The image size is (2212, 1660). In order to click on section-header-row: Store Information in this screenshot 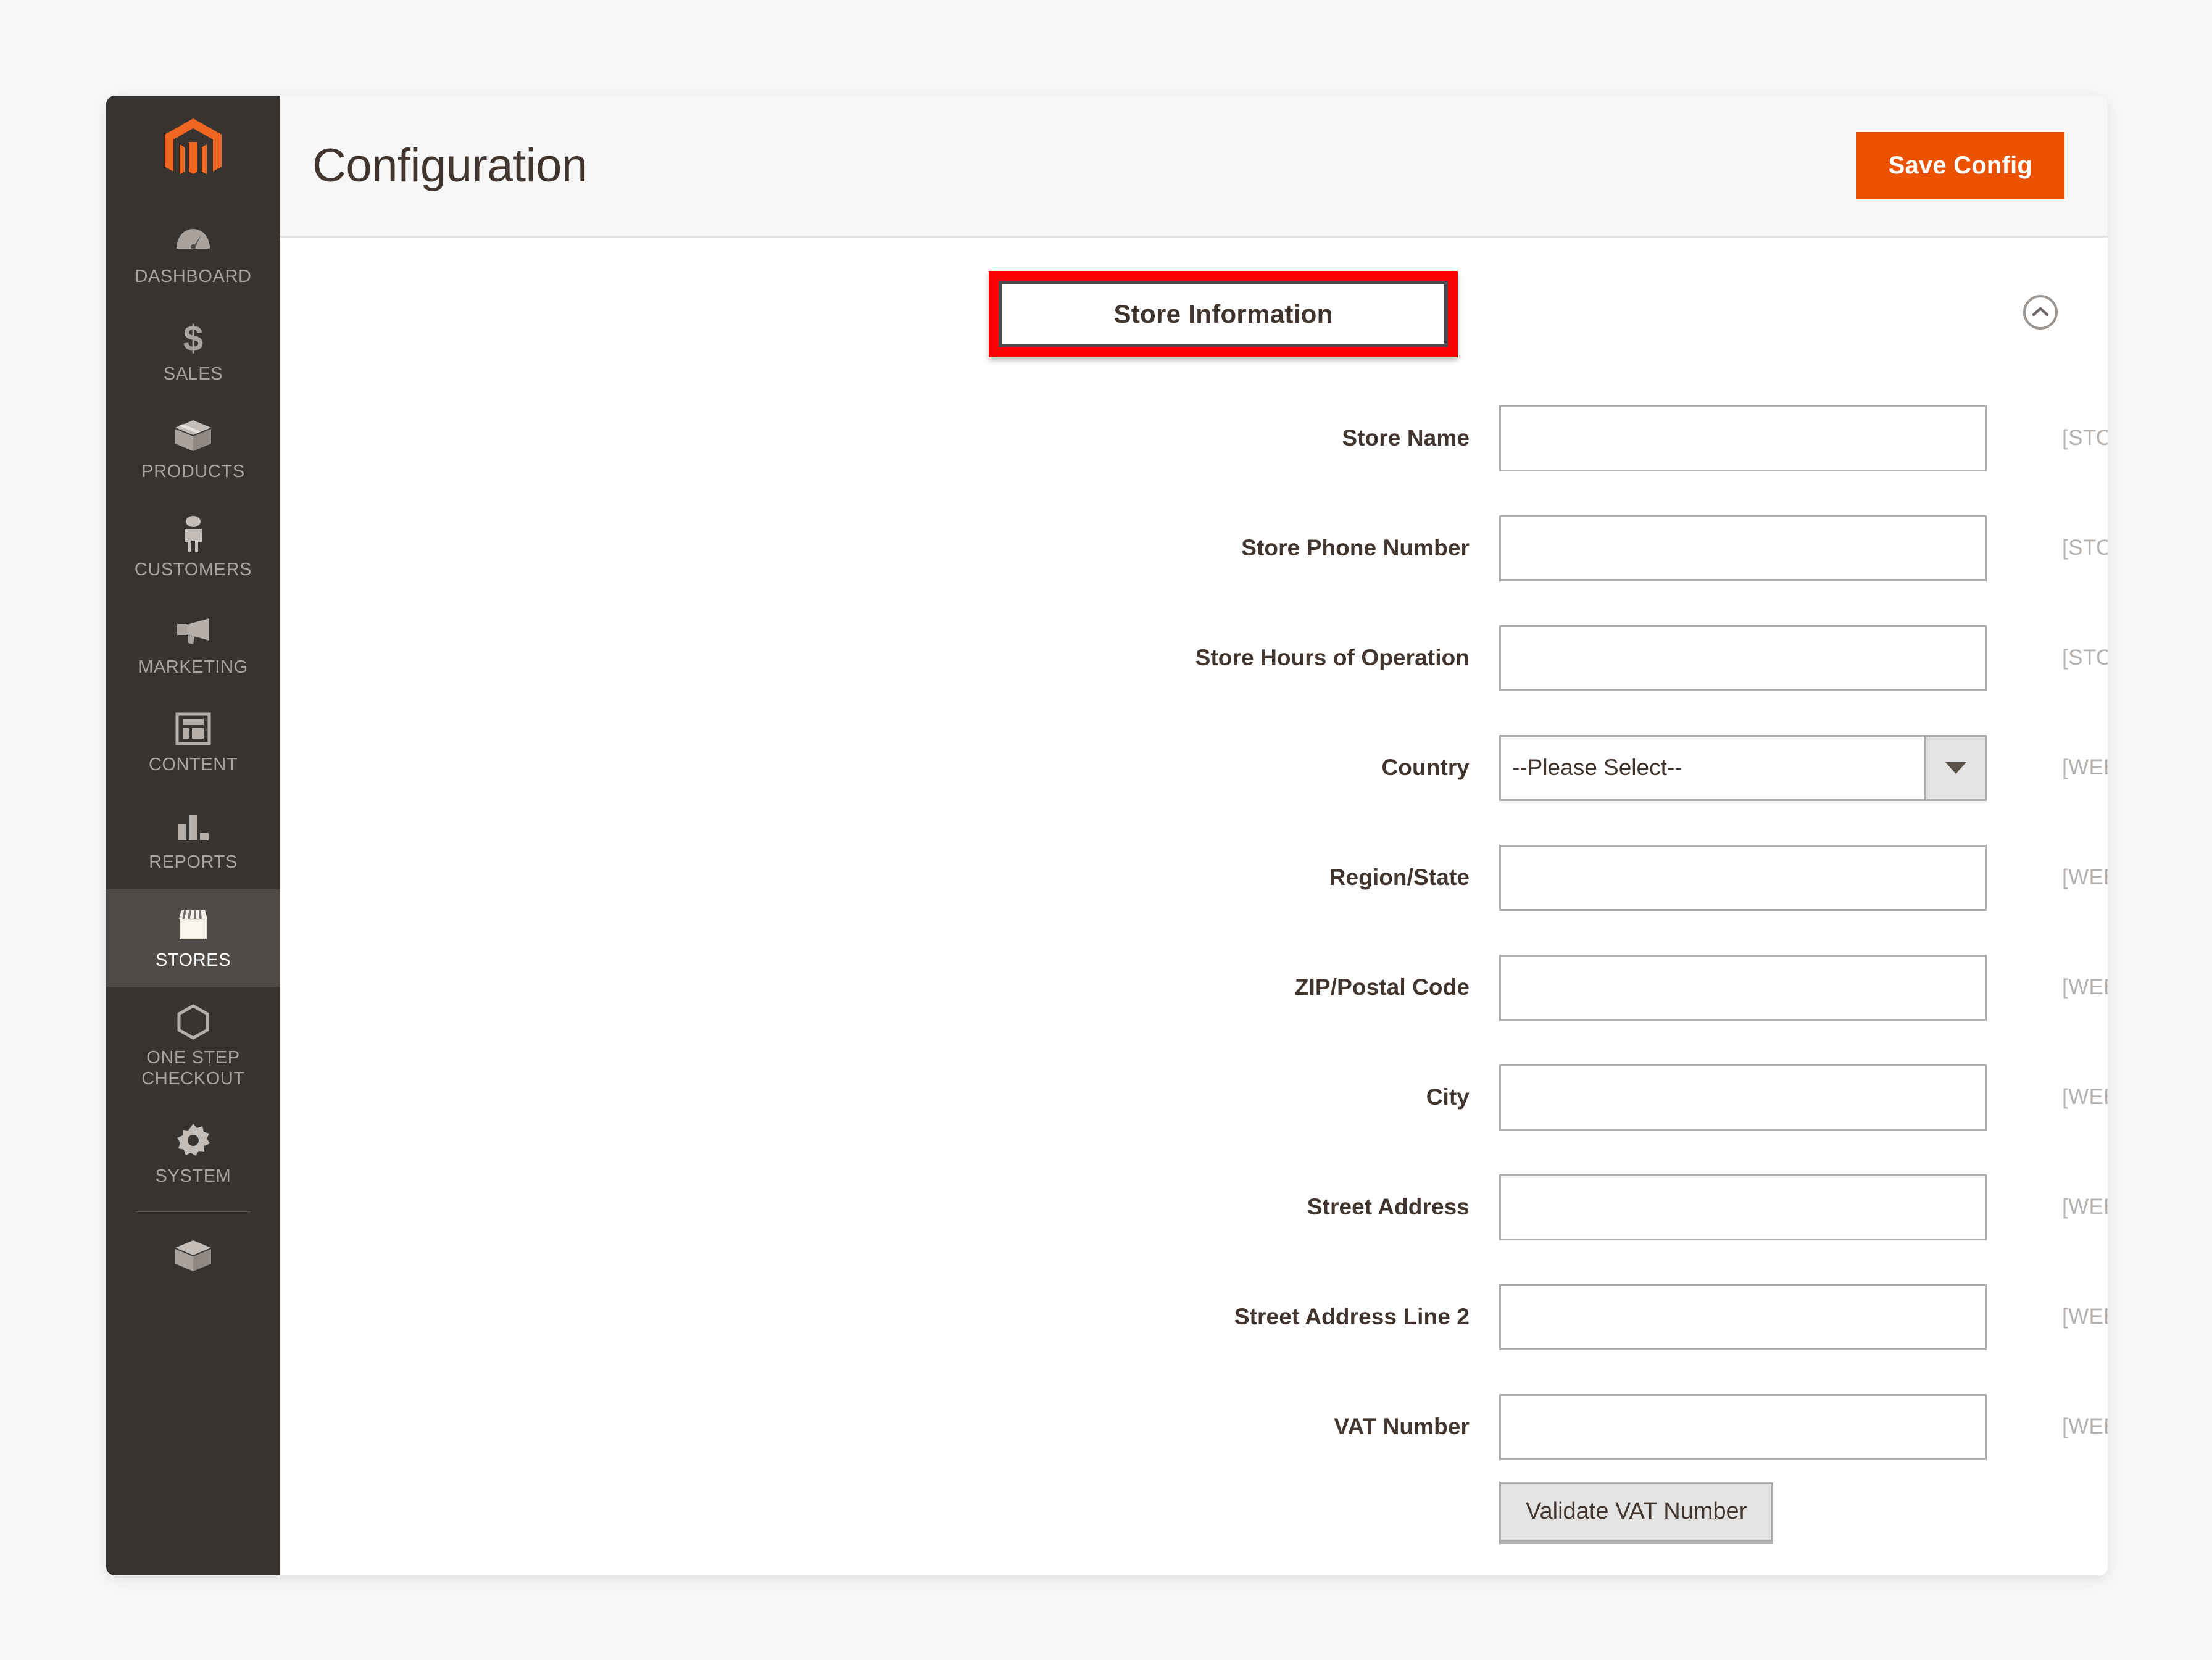, I will do `click(1194, 311)`.